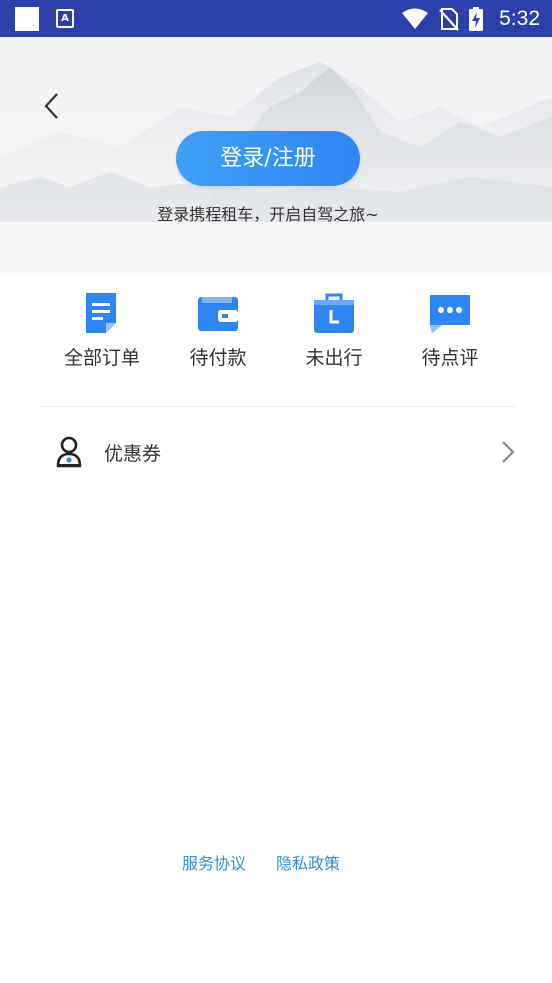 This screenshot has width=552, height=983. I want to click on order-label: 待点评, so click(450, 358).